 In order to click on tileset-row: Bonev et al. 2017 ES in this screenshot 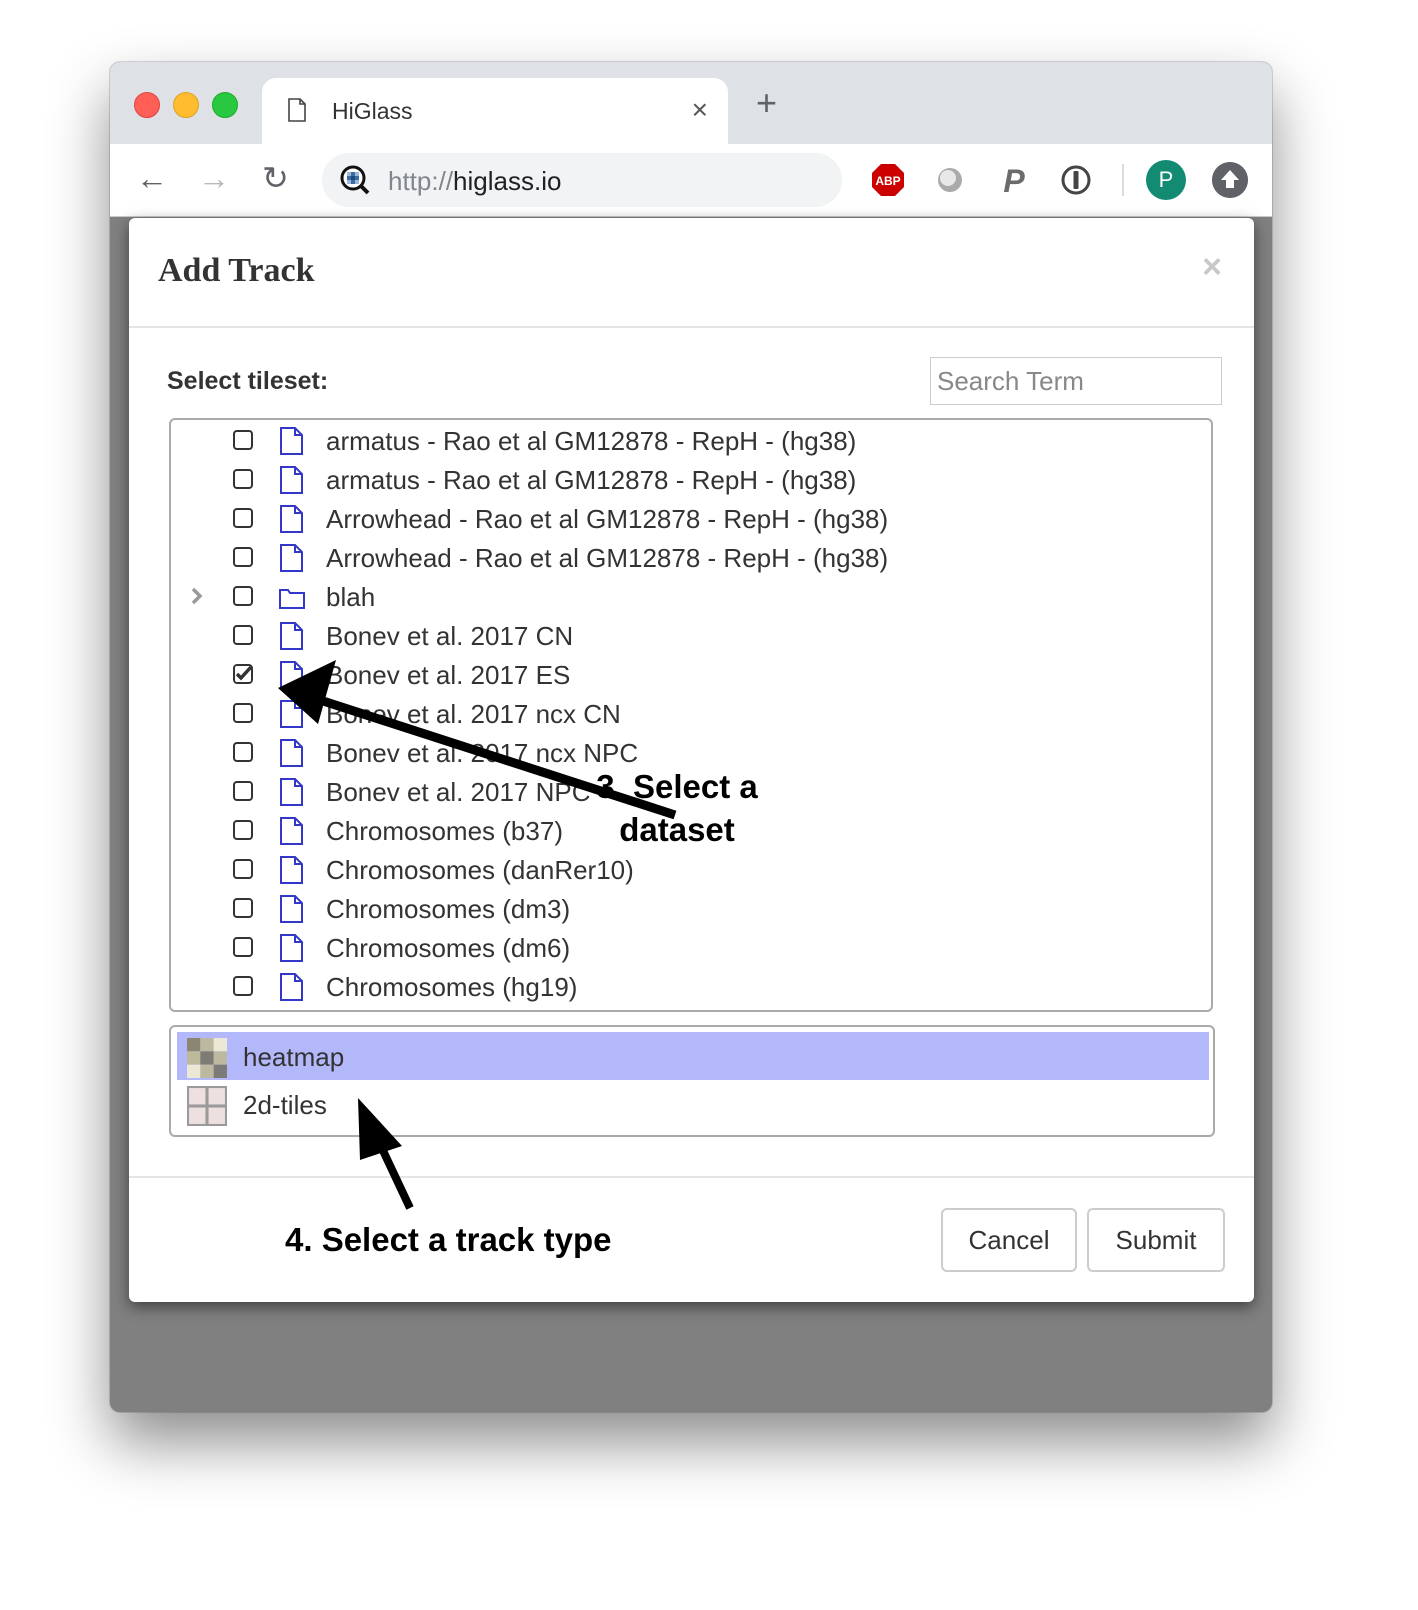, I will do `click(691, 675)`.